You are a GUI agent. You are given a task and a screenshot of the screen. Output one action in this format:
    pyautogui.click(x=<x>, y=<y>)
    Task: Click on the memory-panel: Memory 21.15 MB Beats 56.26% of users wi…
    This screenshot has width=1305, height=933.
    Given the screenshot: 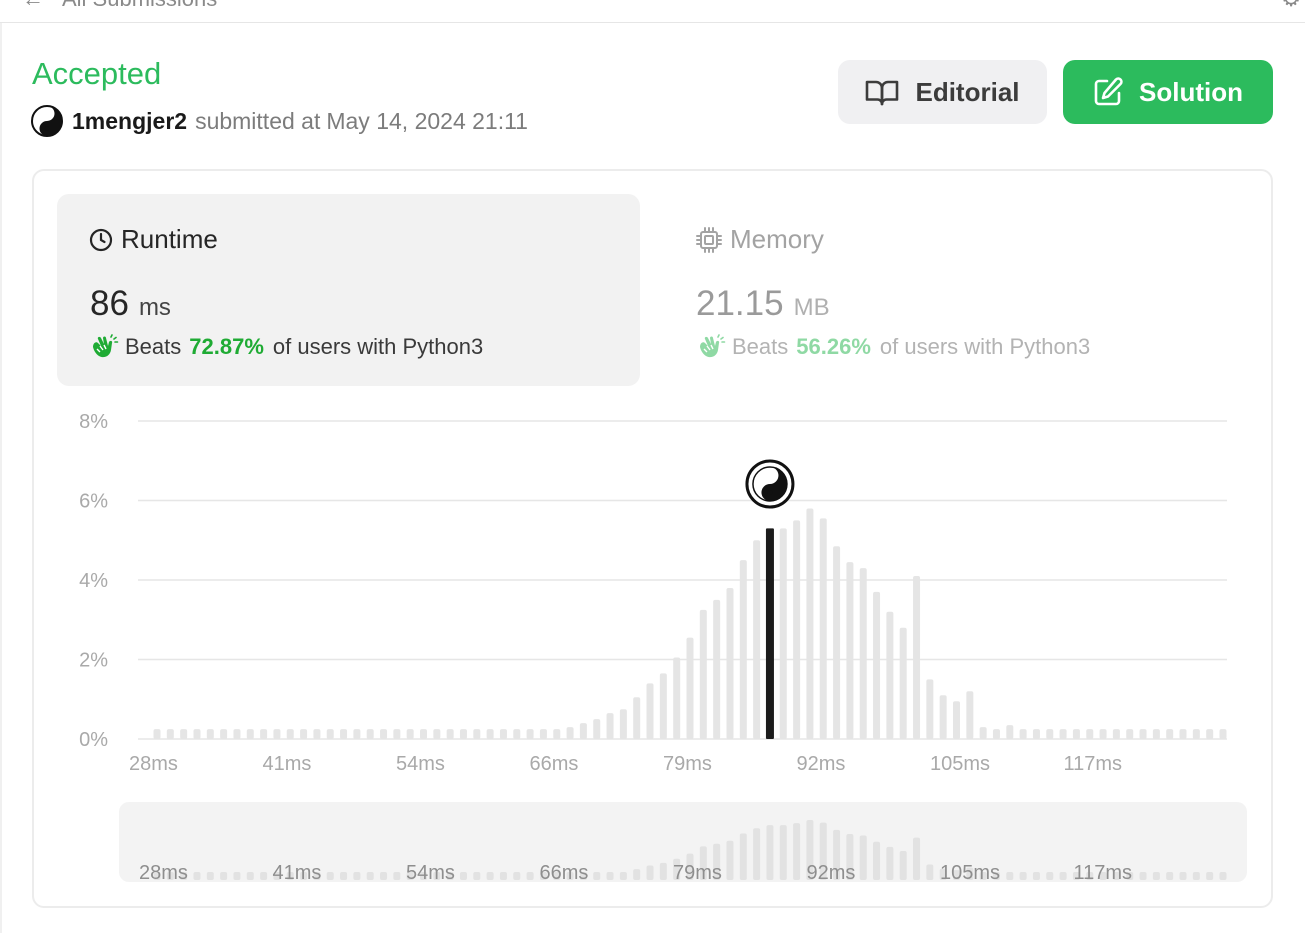 What is the action you would take?
    pyautogui.click(x=963, y=290)
    